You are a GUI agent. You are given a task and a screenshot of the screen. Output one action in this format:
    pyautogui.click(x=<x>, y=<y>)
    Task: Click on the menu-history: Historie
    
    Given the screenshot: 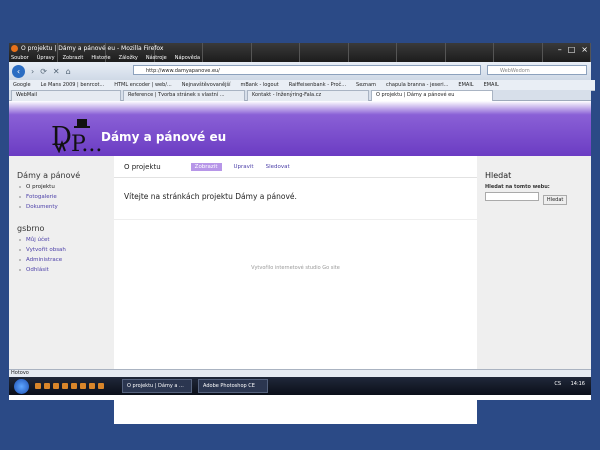 What is the action you would take?
    pyautogui.click(x=100, y=58)
    